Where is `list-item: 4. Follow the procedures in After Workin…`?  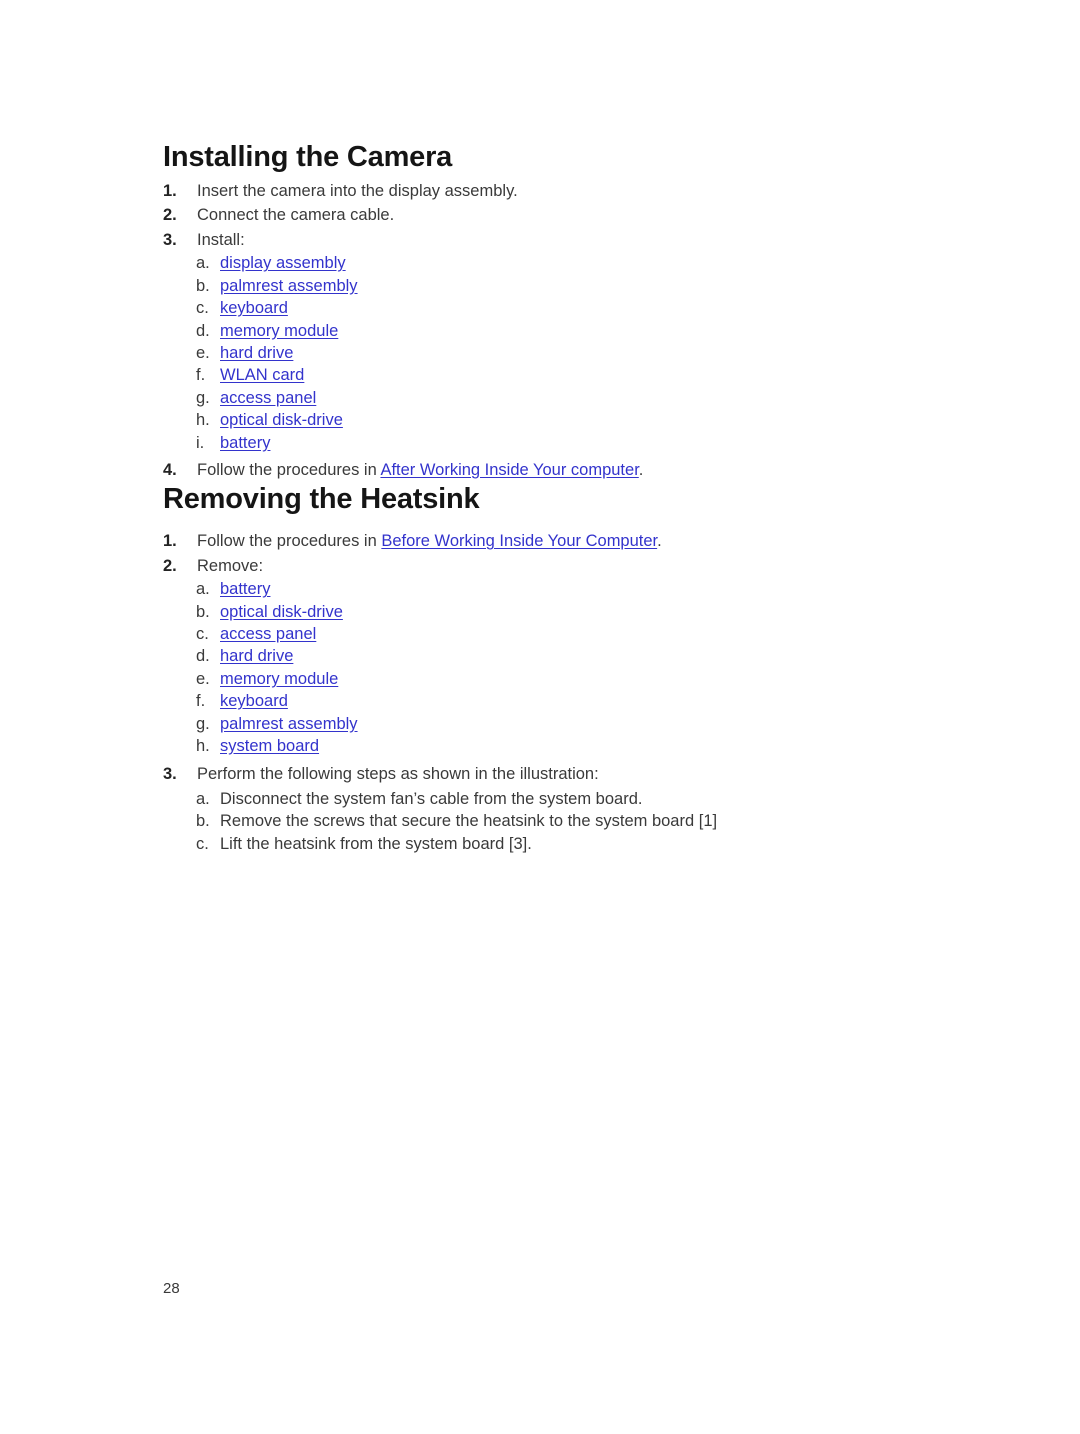 list-item: 4. Follow the procedures in After Workin… is located at coordinates (543, 470).